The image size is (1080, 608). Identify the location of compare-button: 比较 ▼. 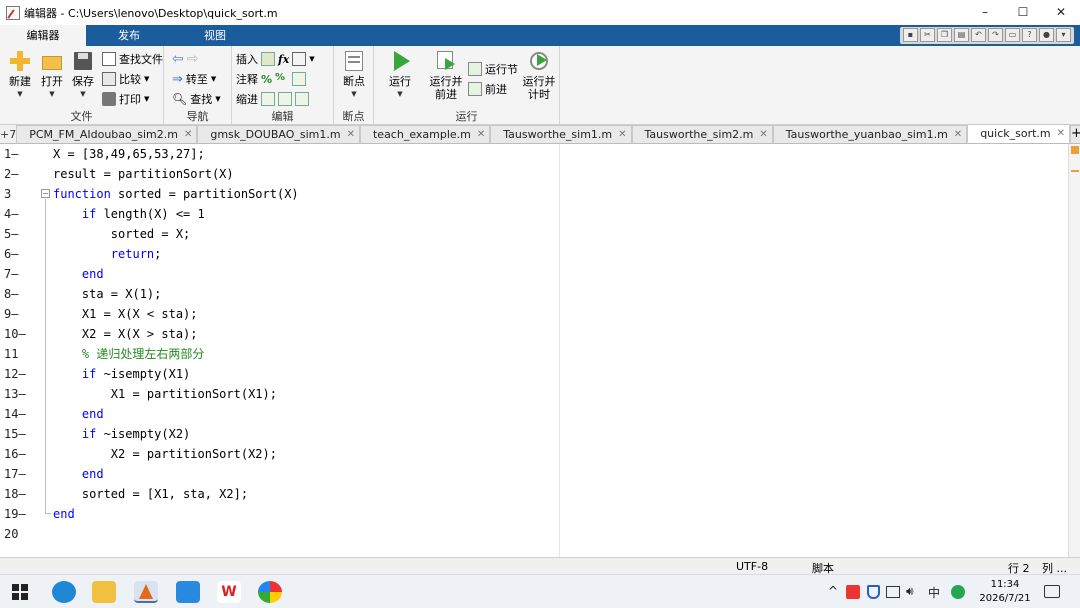
(125, 79).